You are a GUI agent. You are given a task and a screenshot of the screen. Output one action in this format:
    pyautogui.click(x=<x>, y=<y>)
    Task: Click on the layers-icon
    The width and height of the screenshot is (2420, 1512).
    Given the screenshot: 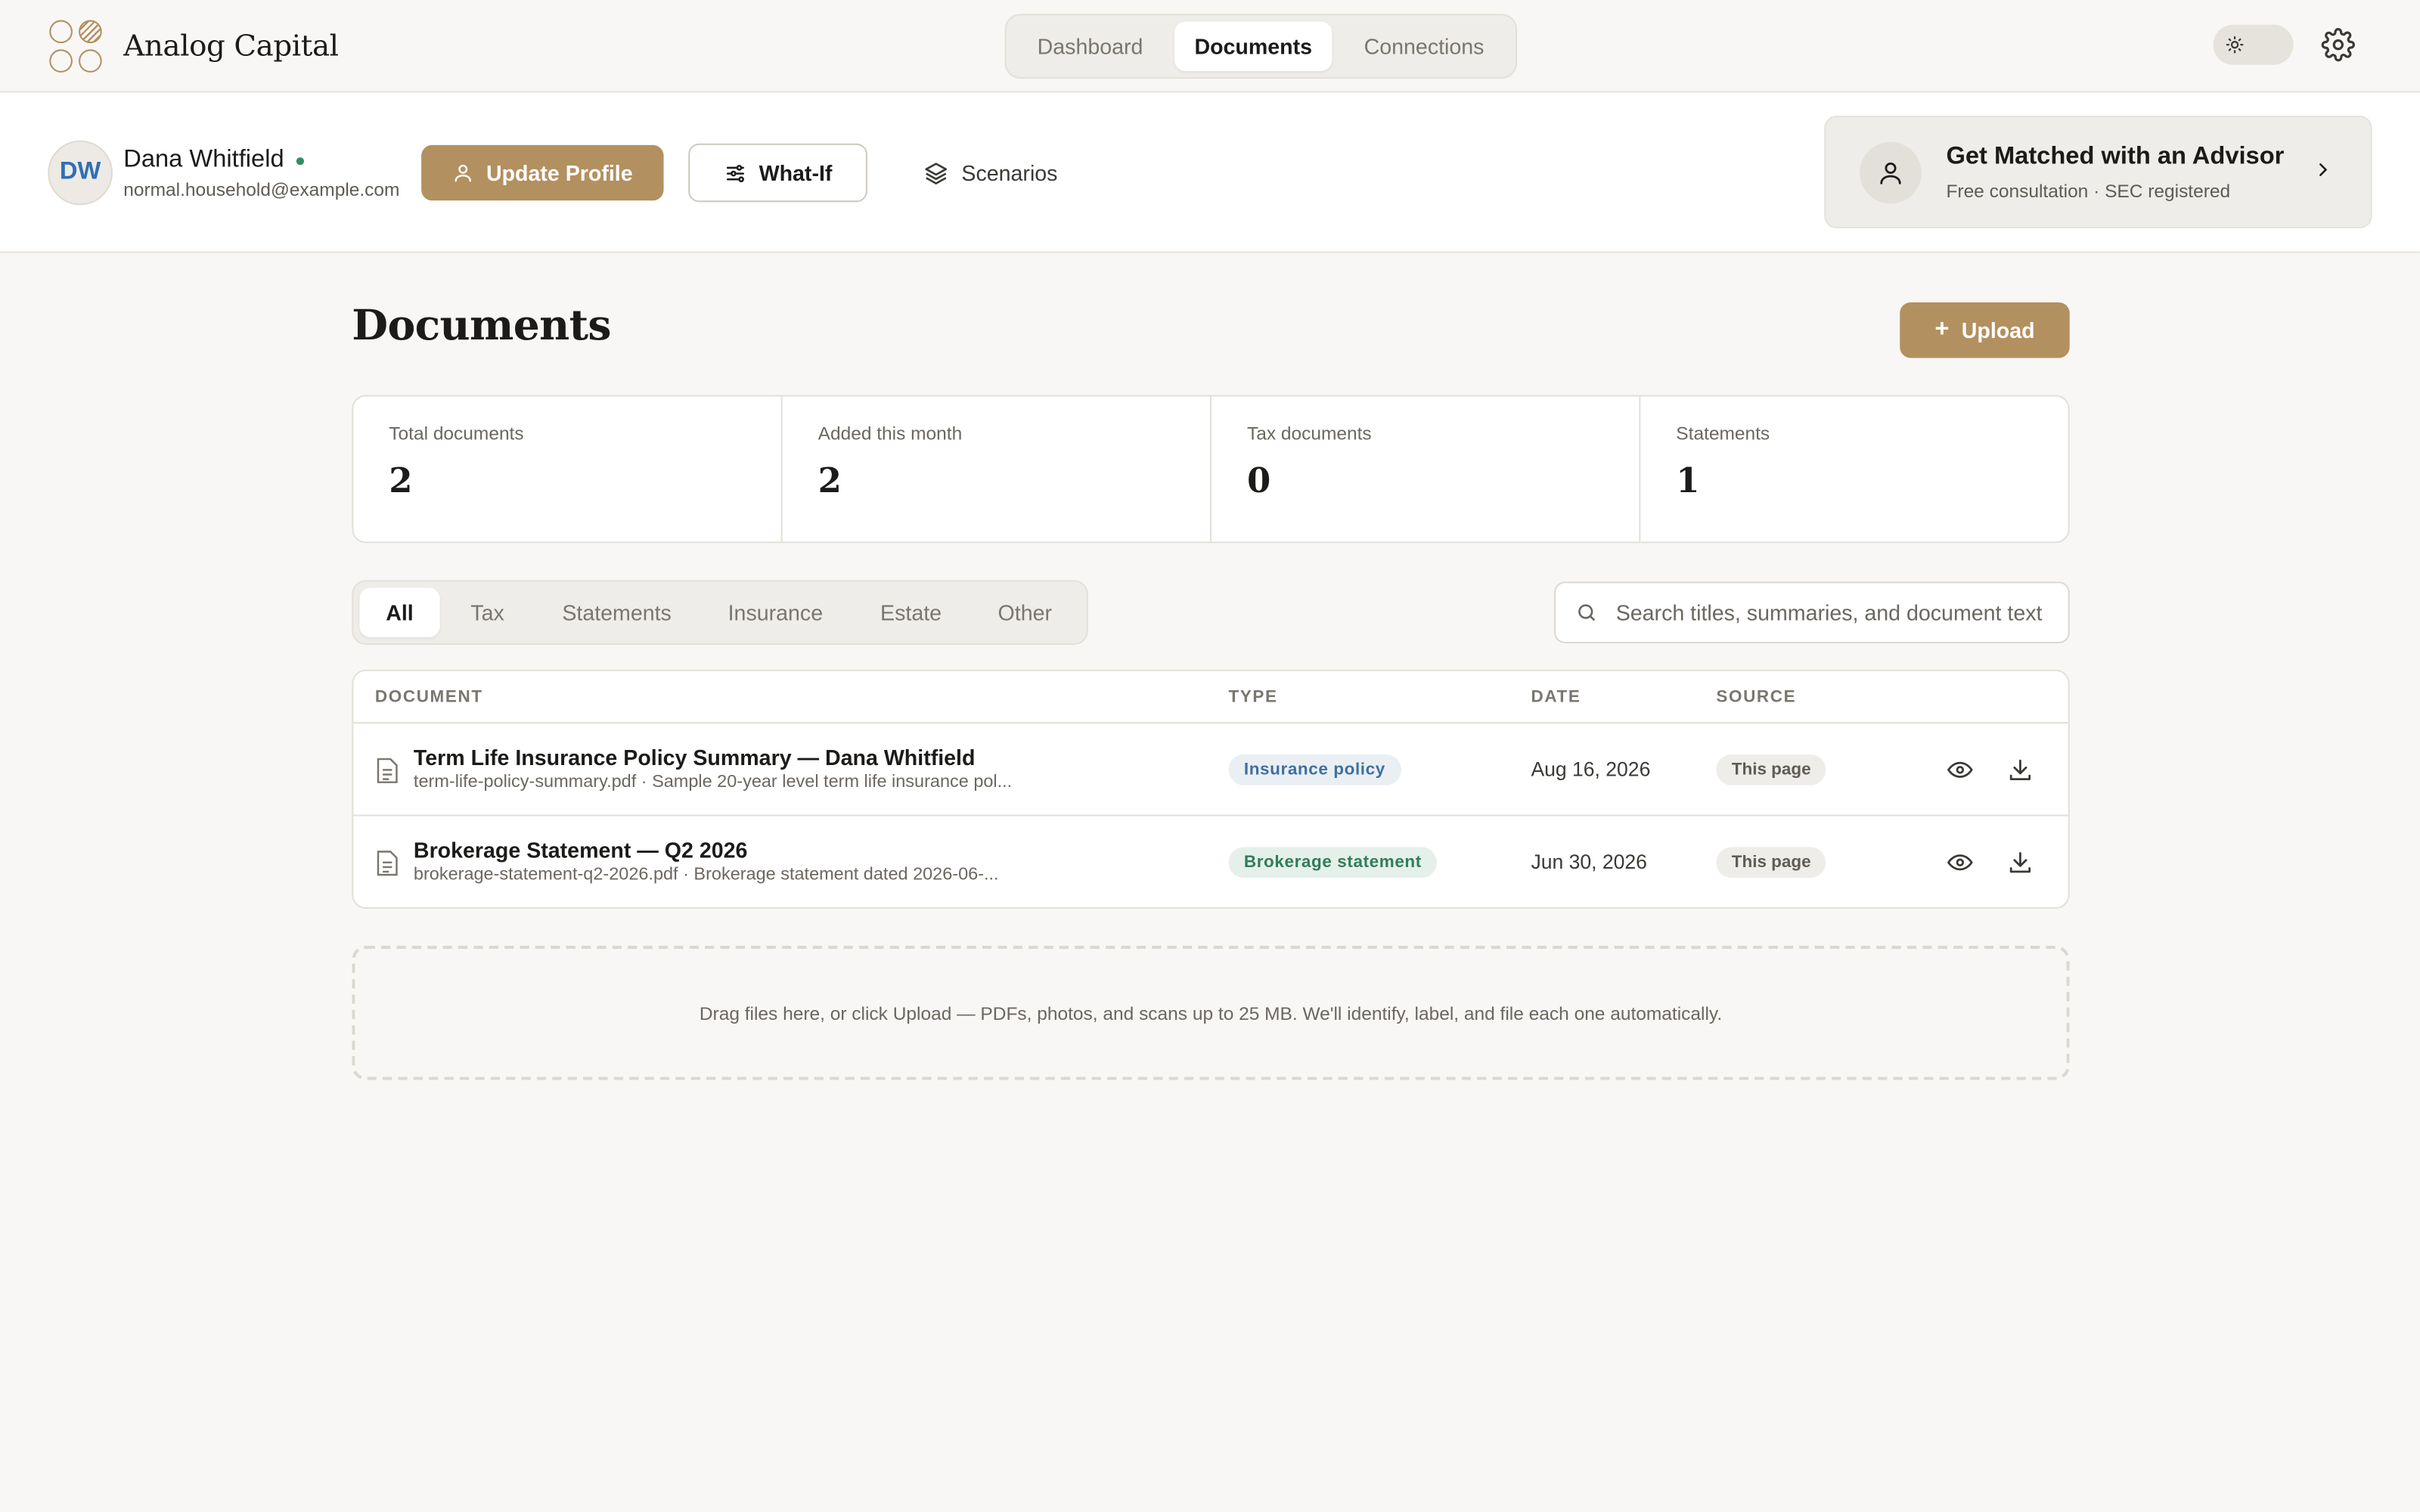 What is the action you would take?
    pyautogui.click(x=936, y=173)
    